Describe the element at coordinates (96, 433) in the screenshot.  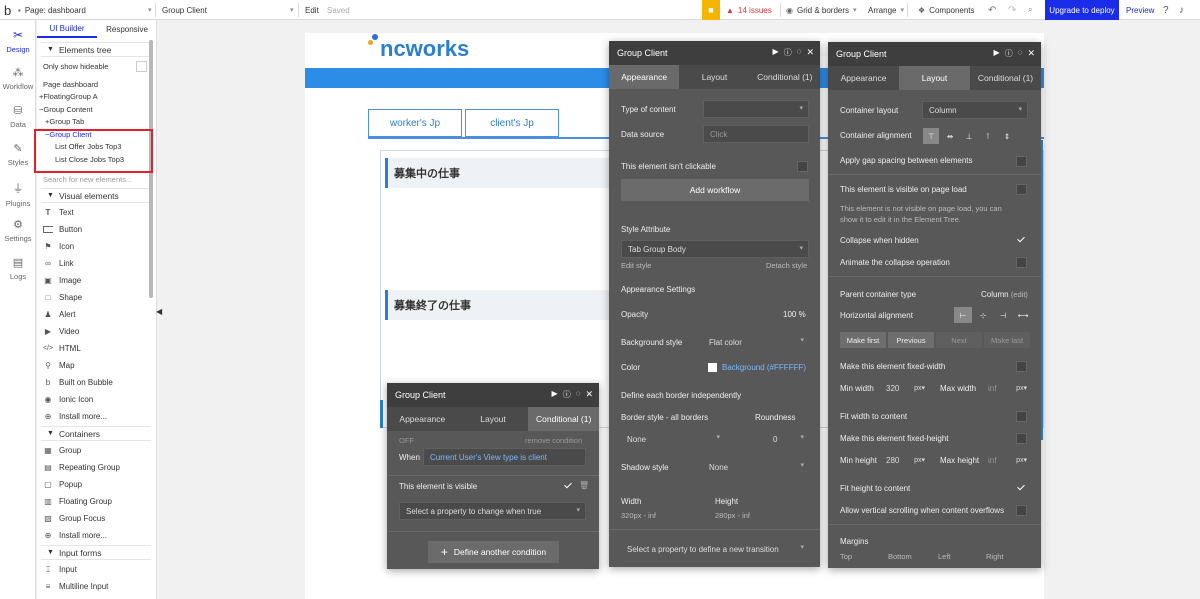
I see `containers-header: ▼ Containers` at that location.